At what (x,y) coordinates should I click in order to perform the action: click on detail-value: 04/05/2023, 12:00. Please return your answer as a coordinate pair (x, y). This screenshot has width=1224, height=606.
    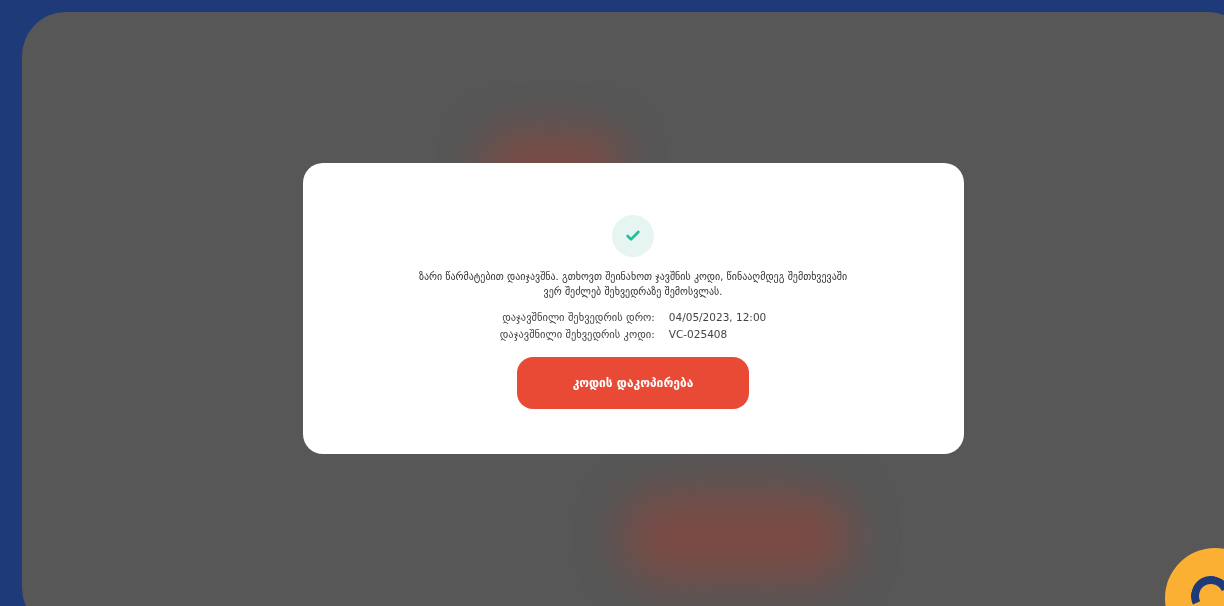
    Looking at the image, I should click on (717, 317).